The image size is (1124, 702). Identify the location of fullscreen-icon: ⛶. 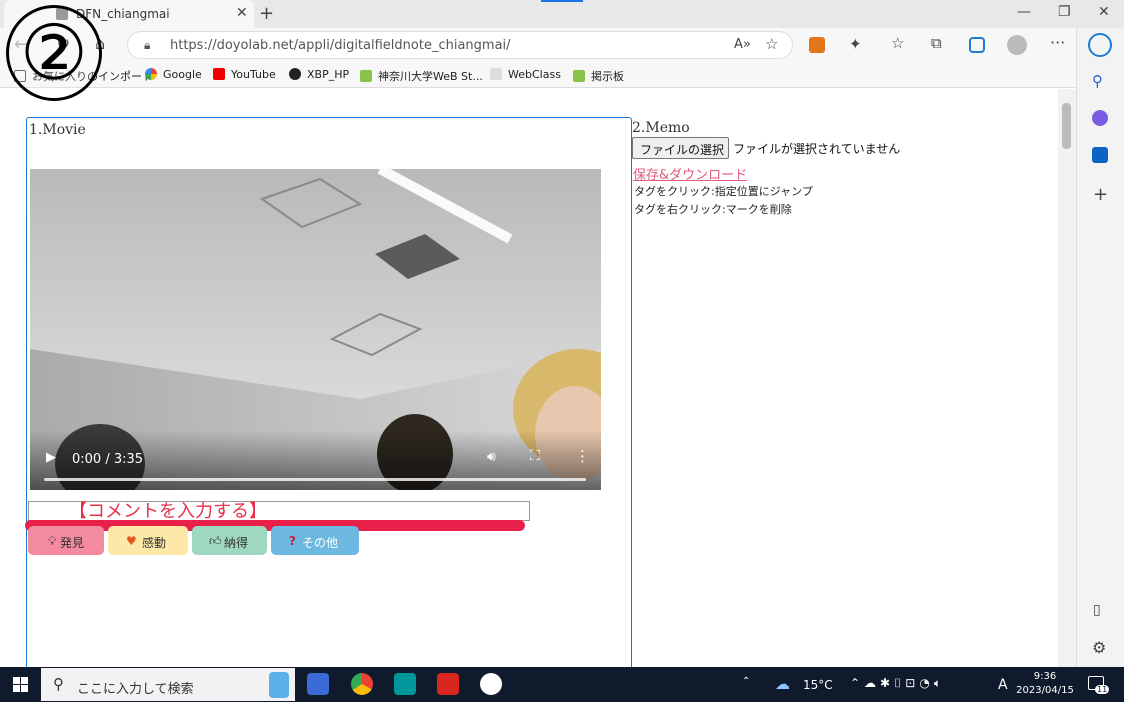
(535, 456).